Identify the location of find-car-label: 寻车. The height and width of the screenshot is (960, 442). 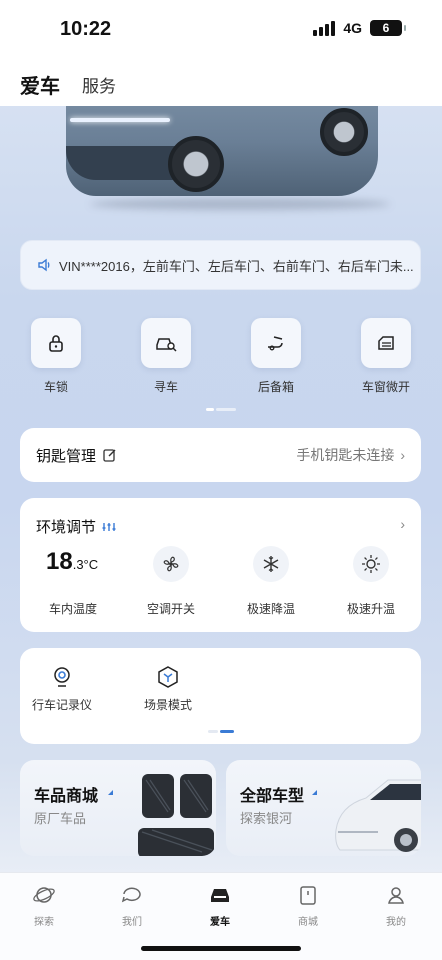
(165, 387).